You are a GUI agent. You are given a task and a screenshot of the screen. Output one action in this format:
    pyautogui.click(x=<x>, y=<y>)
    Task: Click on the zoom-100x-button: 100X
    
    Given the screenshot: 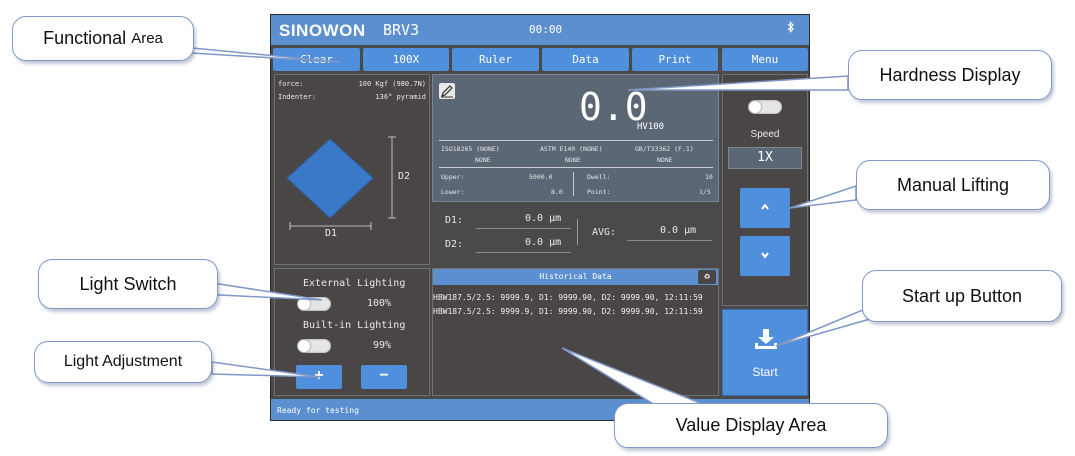 What is the action you would take?
    pyautogui.click(x=406, y=59)
    